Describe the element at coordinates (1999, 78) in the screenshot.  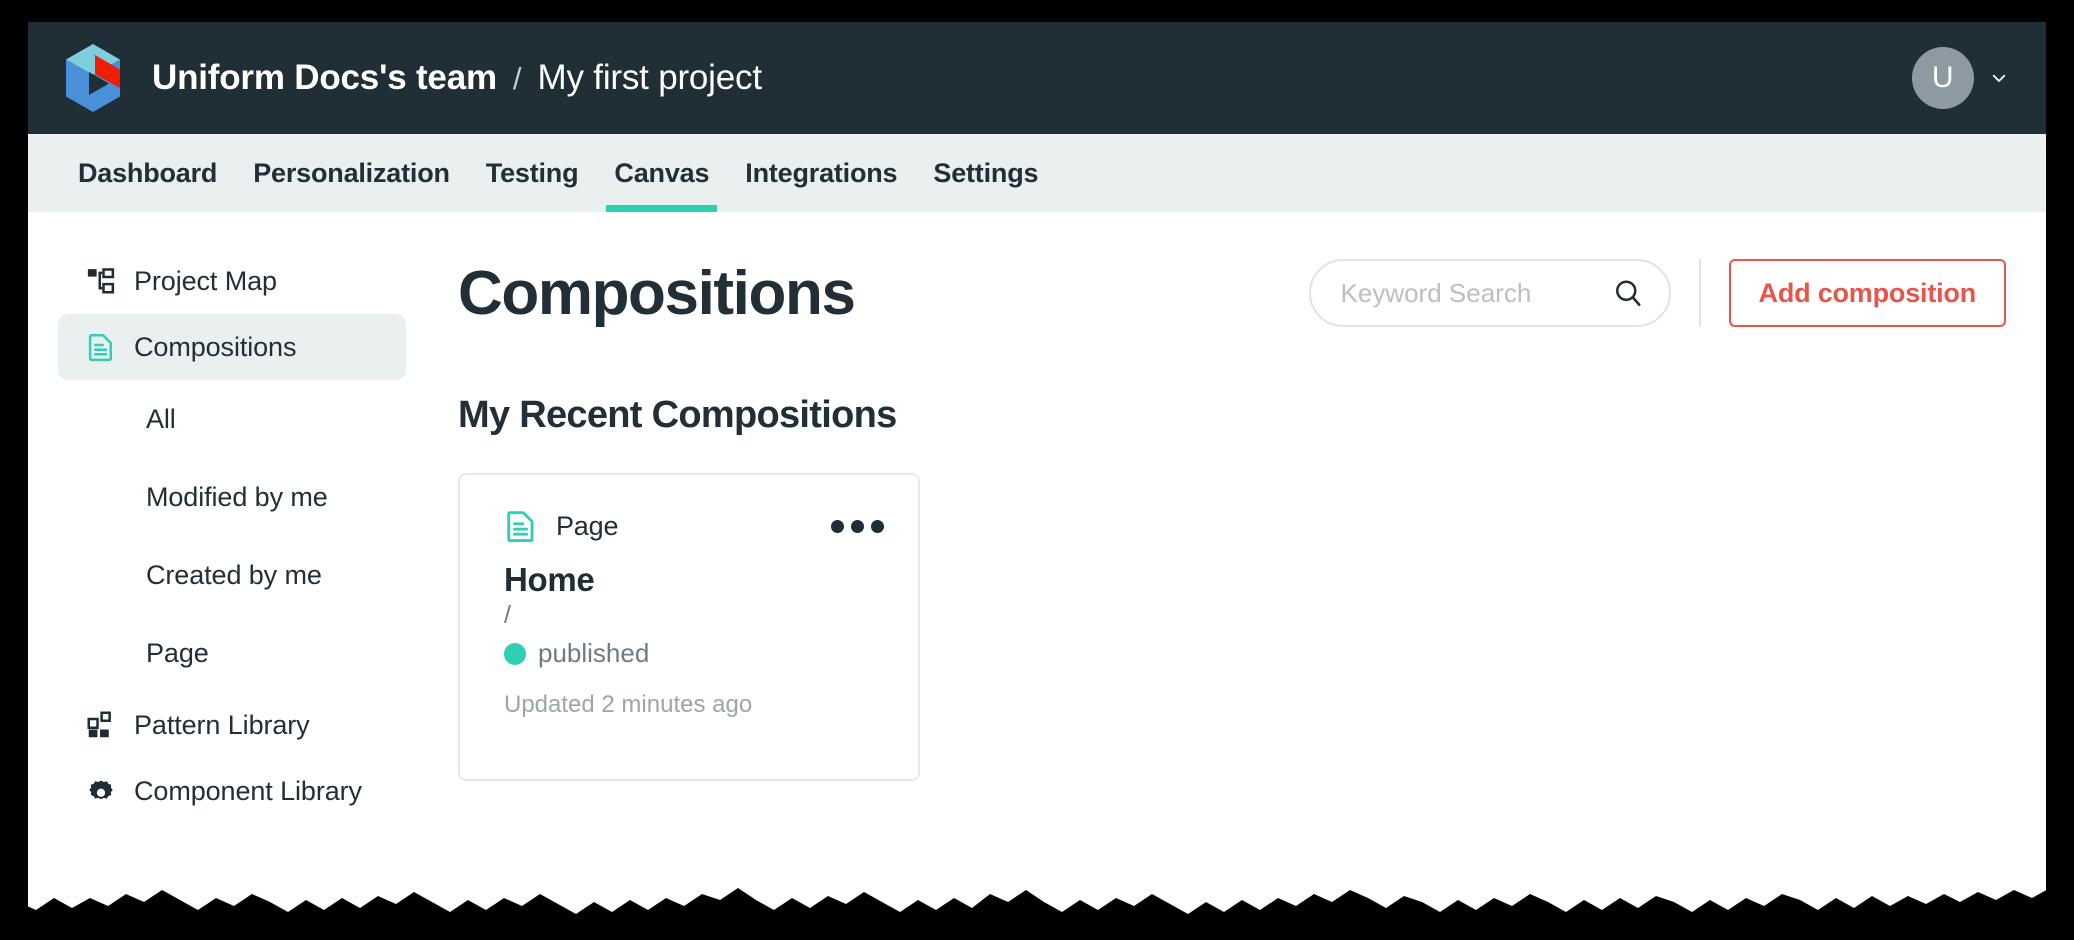
I see `chevron-down-icon` at that location.